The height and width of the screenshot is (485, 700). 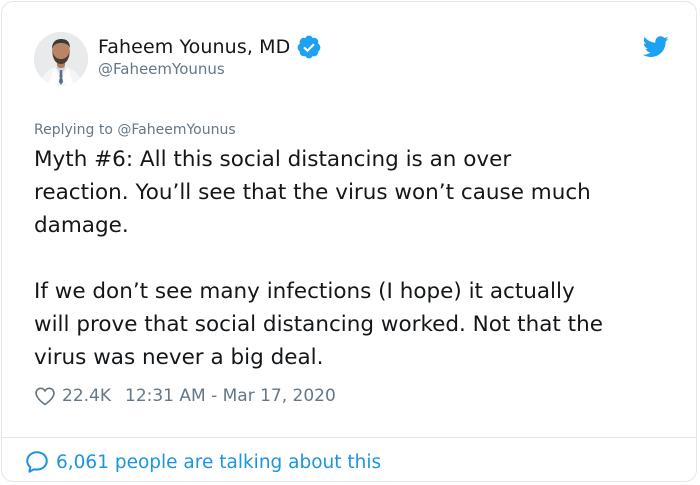 What do you see at coordinates (135, 130) in the screenshot?
I see `reply-context: Replying to @FaheemYounus` at bounding box center [135, 130].